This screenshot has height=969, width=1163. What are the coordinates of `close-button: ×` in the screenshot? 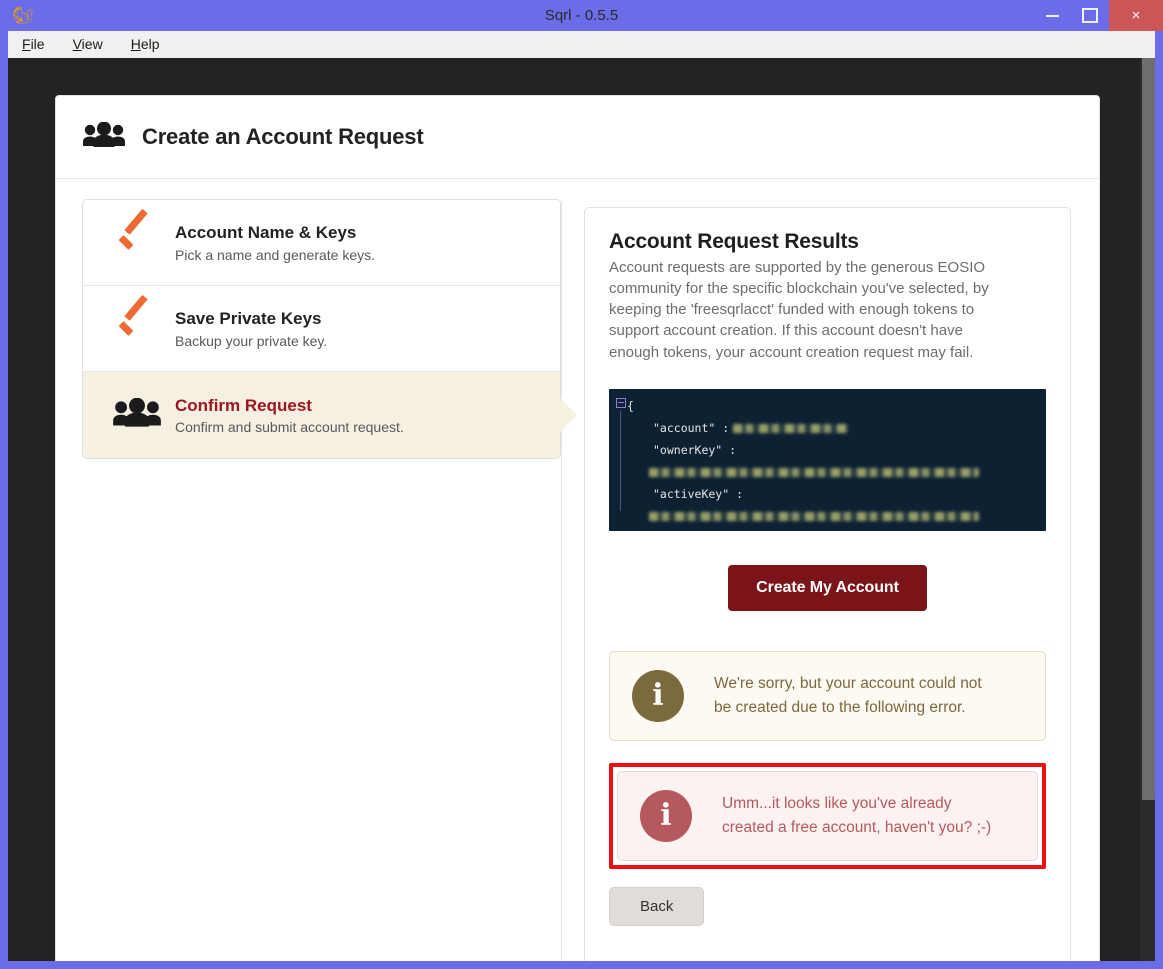 It's located at (1136, 15).